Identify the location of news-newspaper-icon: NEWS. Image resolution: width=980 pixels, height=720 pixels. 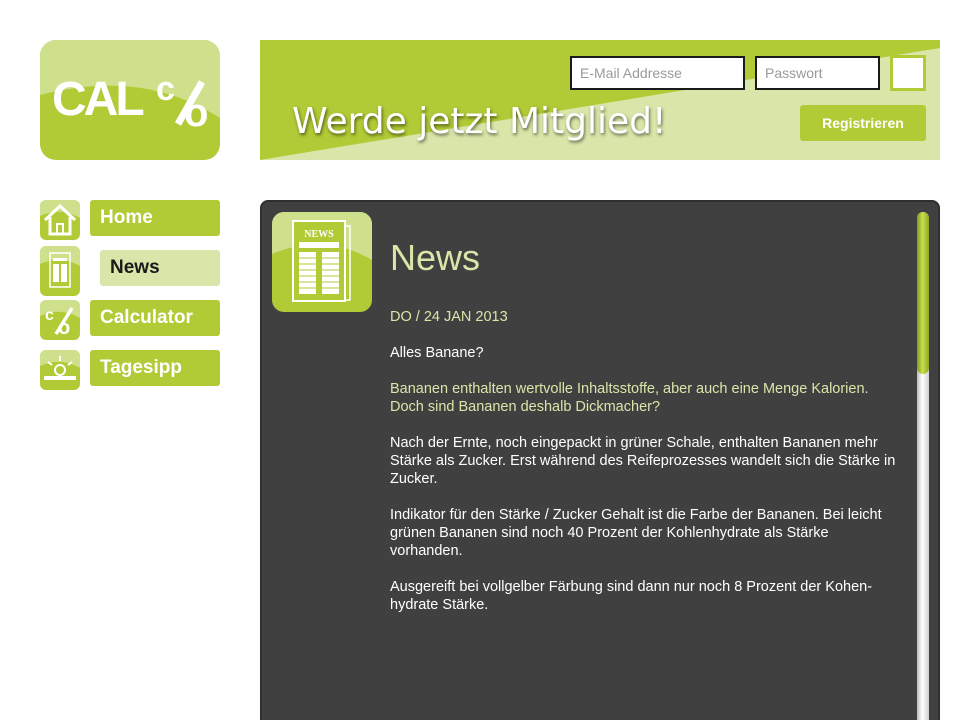
(322, 262).